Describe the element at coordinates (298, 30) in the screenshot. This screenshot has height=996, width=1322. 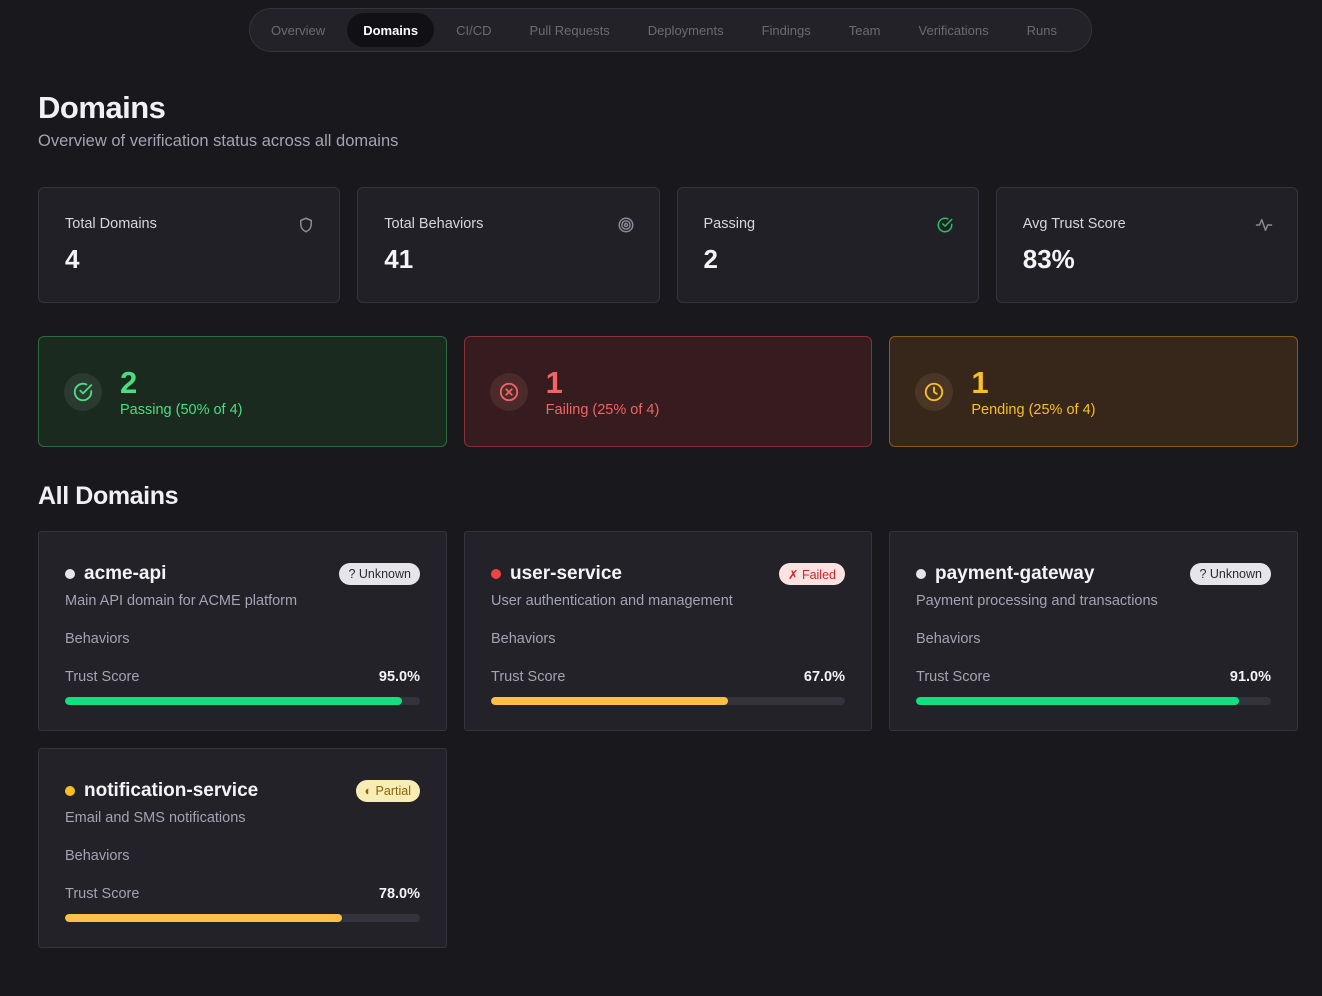
I see `tab-overview: Overview` at that location.